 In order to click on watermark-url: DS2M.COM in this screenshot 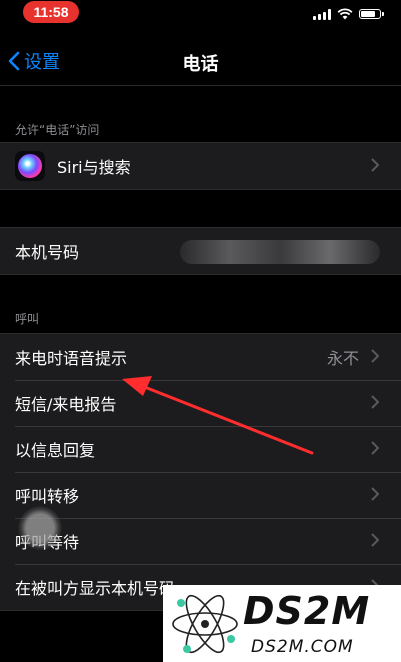, I will do `click(302, 647)`.